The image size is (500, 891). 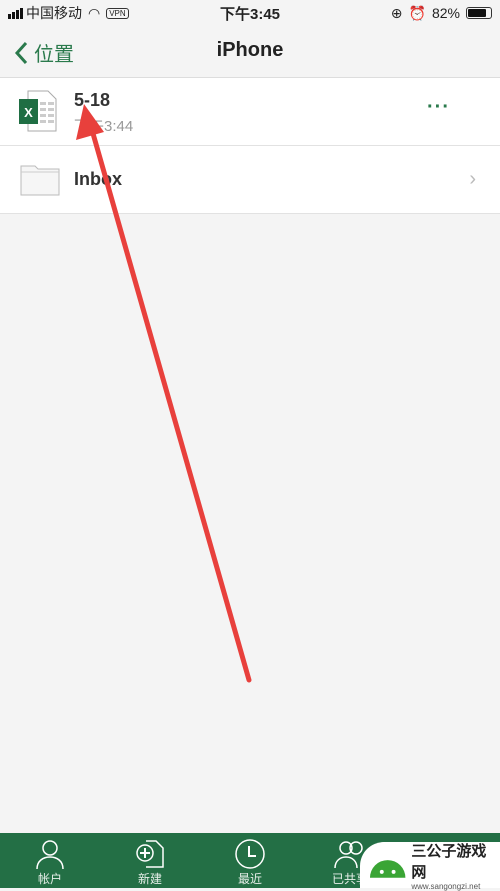 I want to click on watermark-title: 三公子游戏网, so click(x=449, y=861).